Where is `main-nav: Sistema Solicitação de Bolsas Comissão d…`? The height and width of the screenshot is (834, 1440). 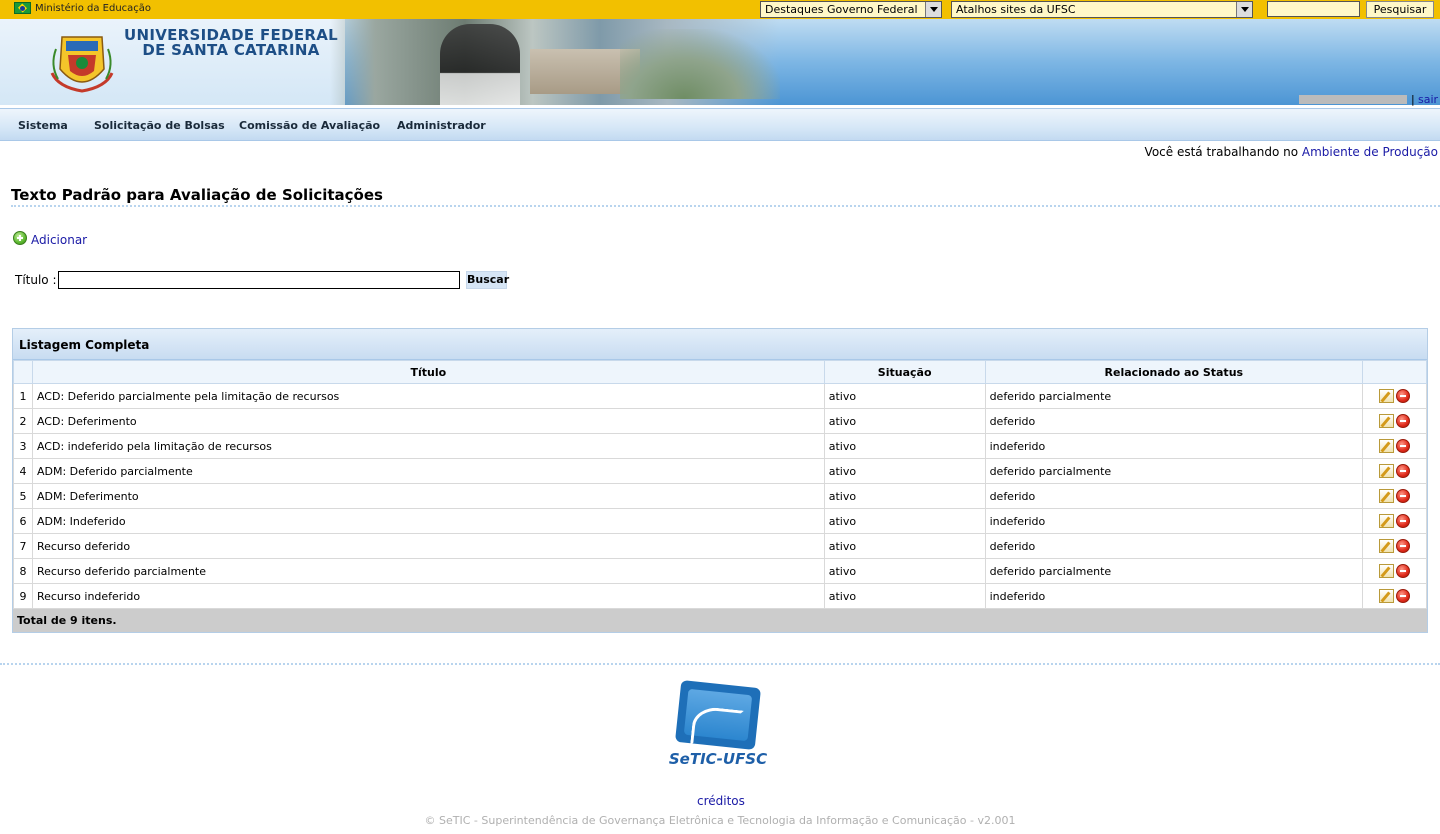 main-nav: Sistema Solicitação de Bolsas Comissão d… is located at coordinates (720, 124).